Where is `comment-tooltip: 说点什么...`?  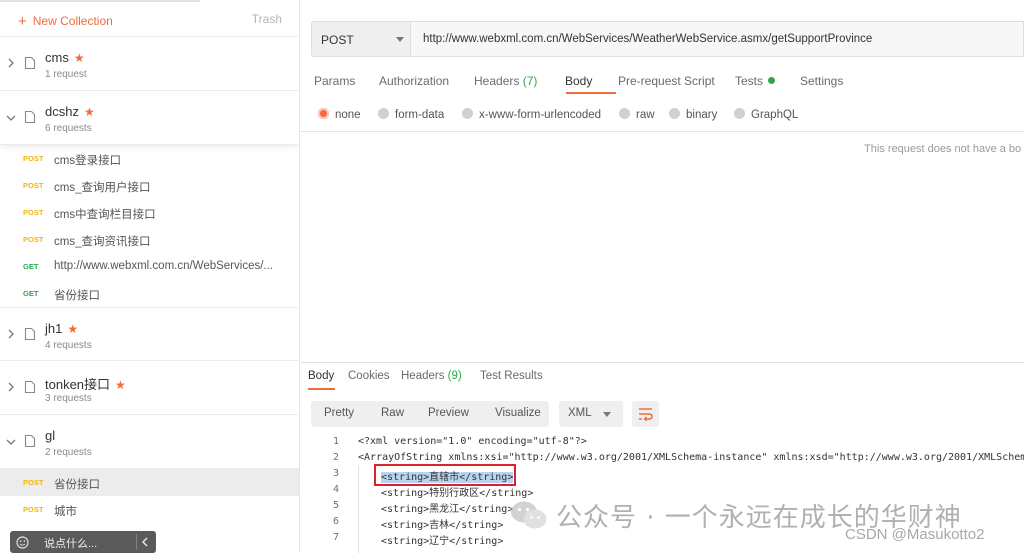
comment-tooltip: 说点什么... is located at coordinates (83, 542).